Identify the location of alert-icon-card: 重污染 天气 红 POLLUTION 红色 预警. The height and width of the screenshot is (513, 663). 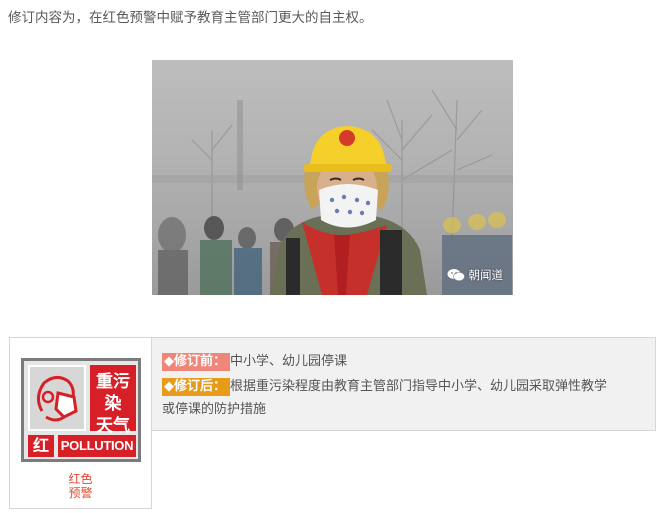
(80, 423).